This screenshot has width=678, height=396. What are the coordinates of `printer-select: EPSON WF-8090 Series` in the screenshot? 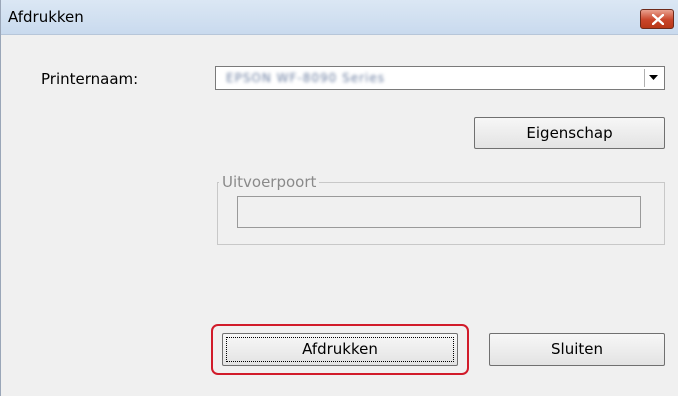 It's located at (440, 78).